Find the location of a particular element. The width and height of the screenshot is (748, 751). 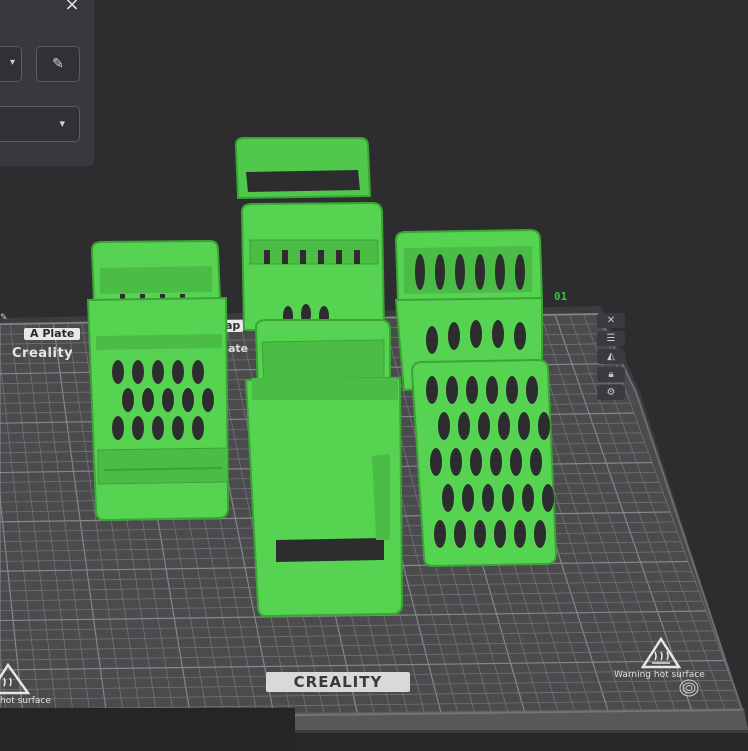

model-box-front is located at coordinates (324, 468).